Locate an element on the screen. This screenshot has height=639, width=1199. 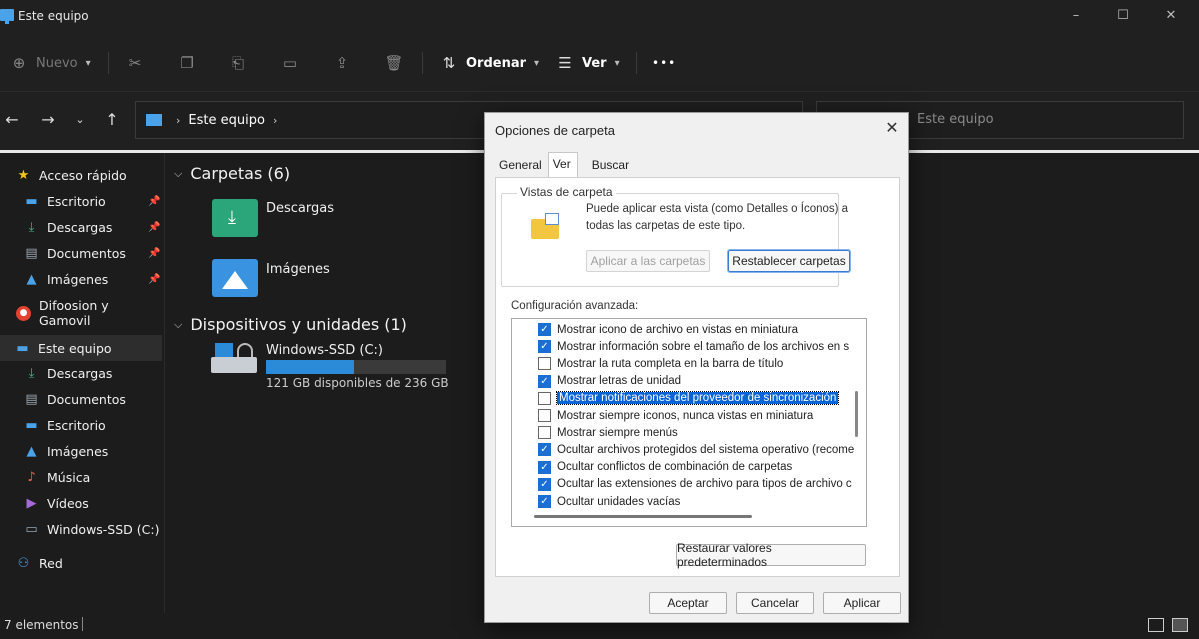
sidebar-item-label: Imágenes is located at coordinates (78, 451).